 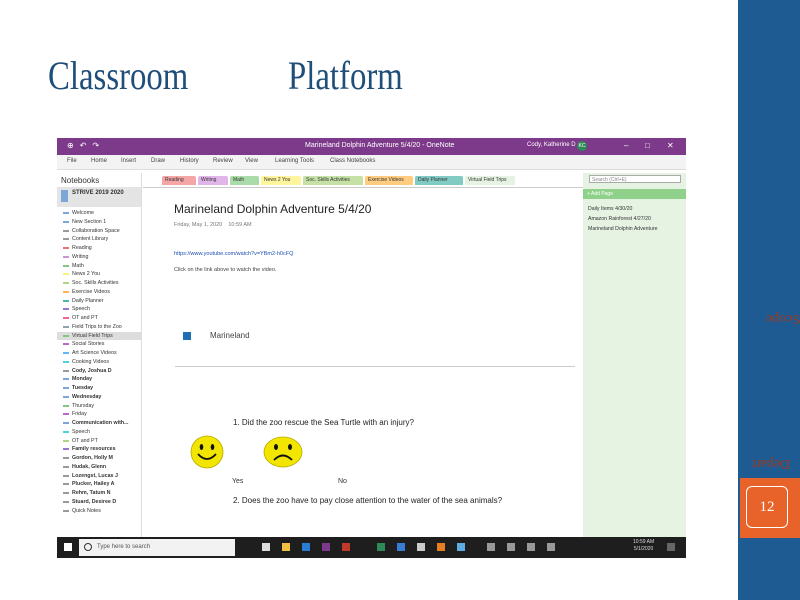 What do you see at coordinates (551, 547) in the screenshot?
I see `battery-icon` at bounding box center [551, 547].